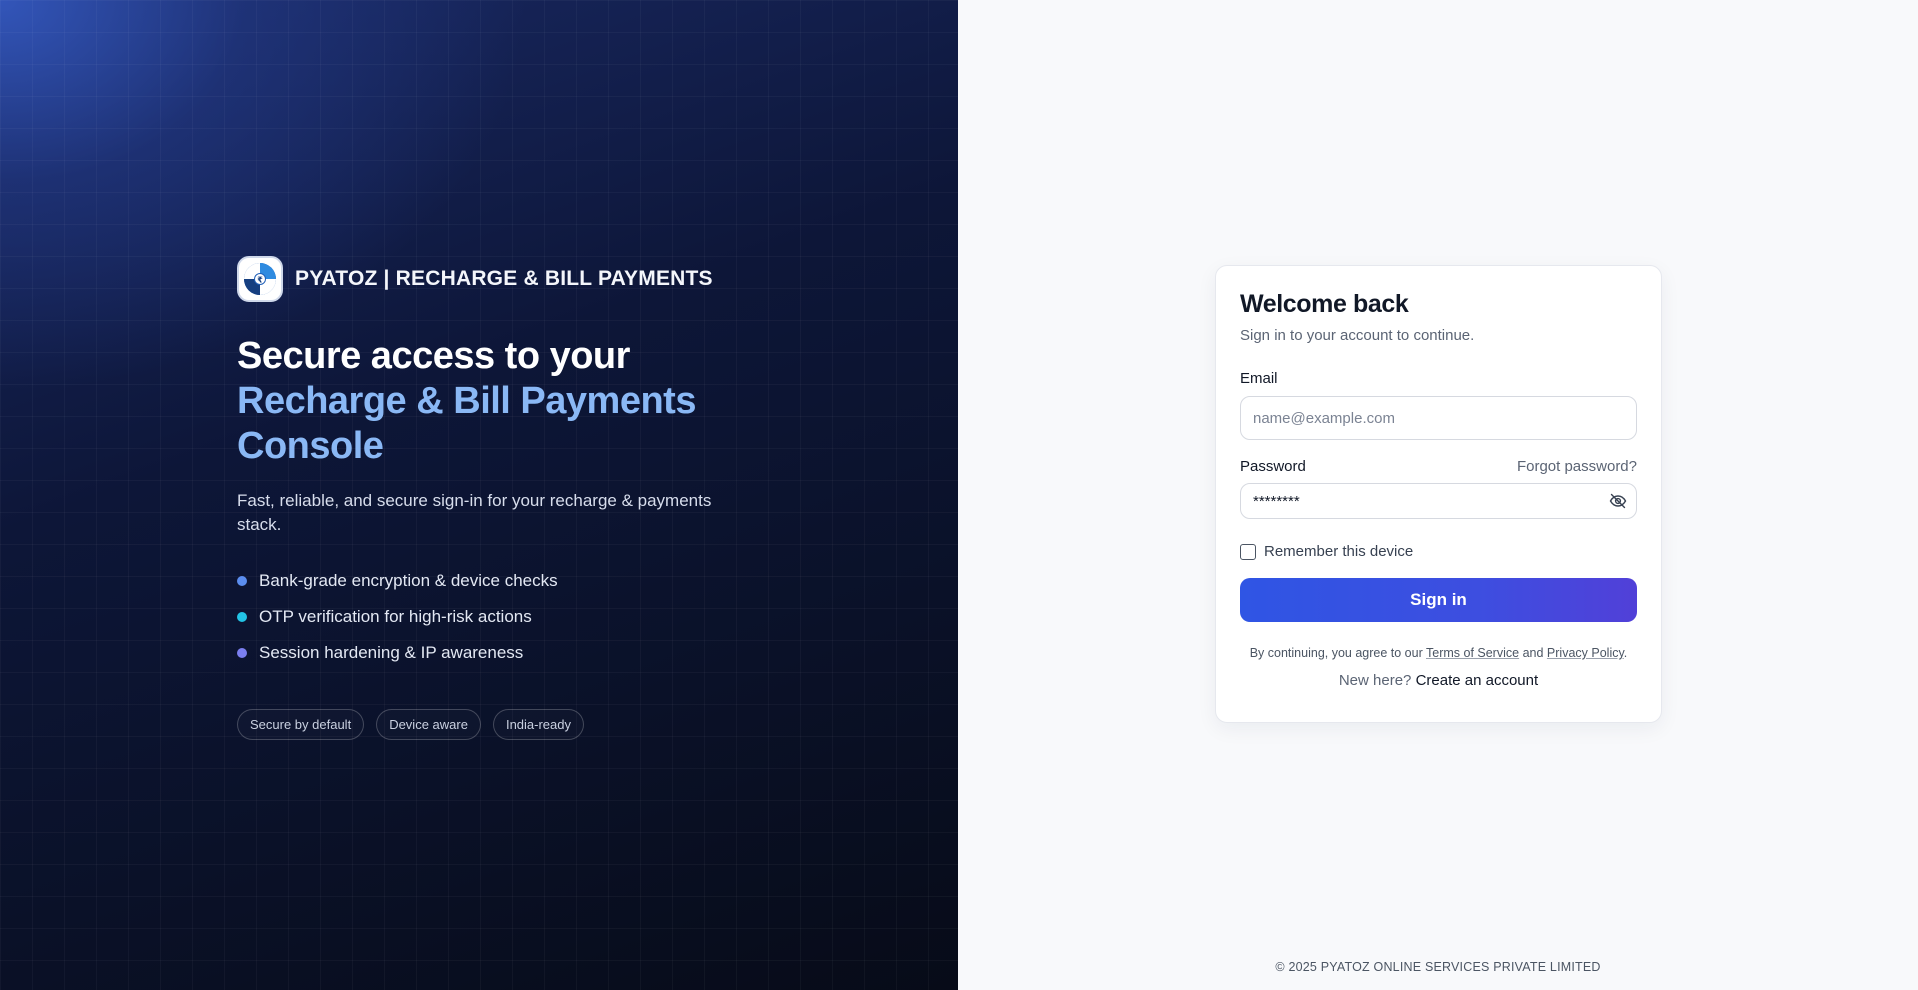 This screenshot has height=990, width=1918. I want to click on password-field, so click(1438, 501).